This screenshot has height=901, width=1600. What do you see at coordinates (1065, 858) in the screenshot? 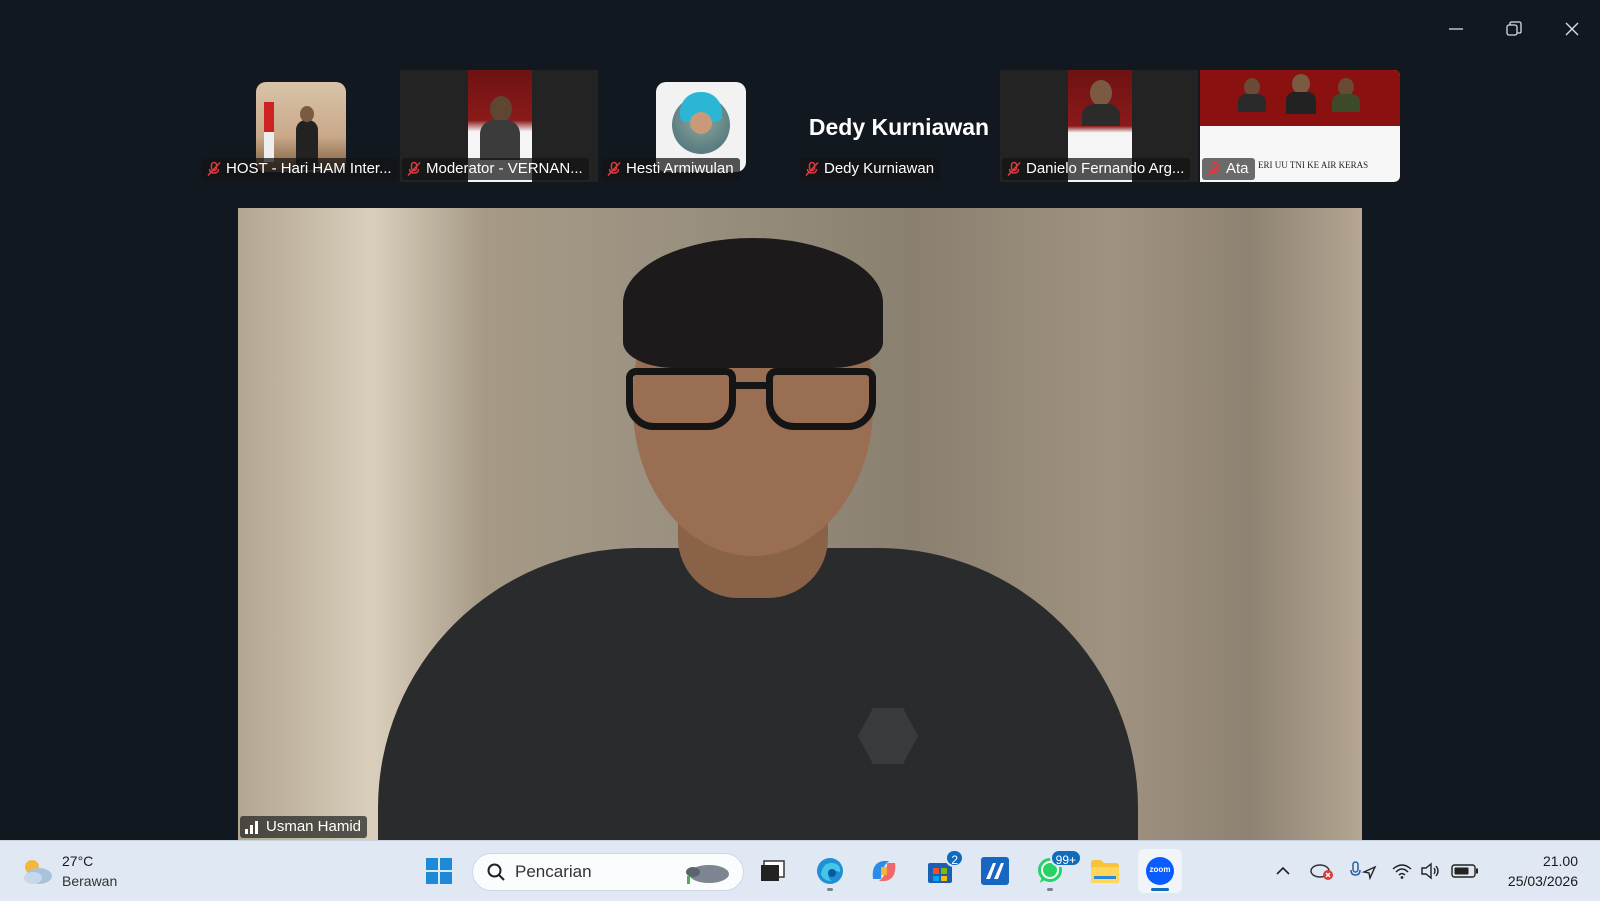
I see `whatsapp-badge: 99+` at bounding box center [1065, 858].